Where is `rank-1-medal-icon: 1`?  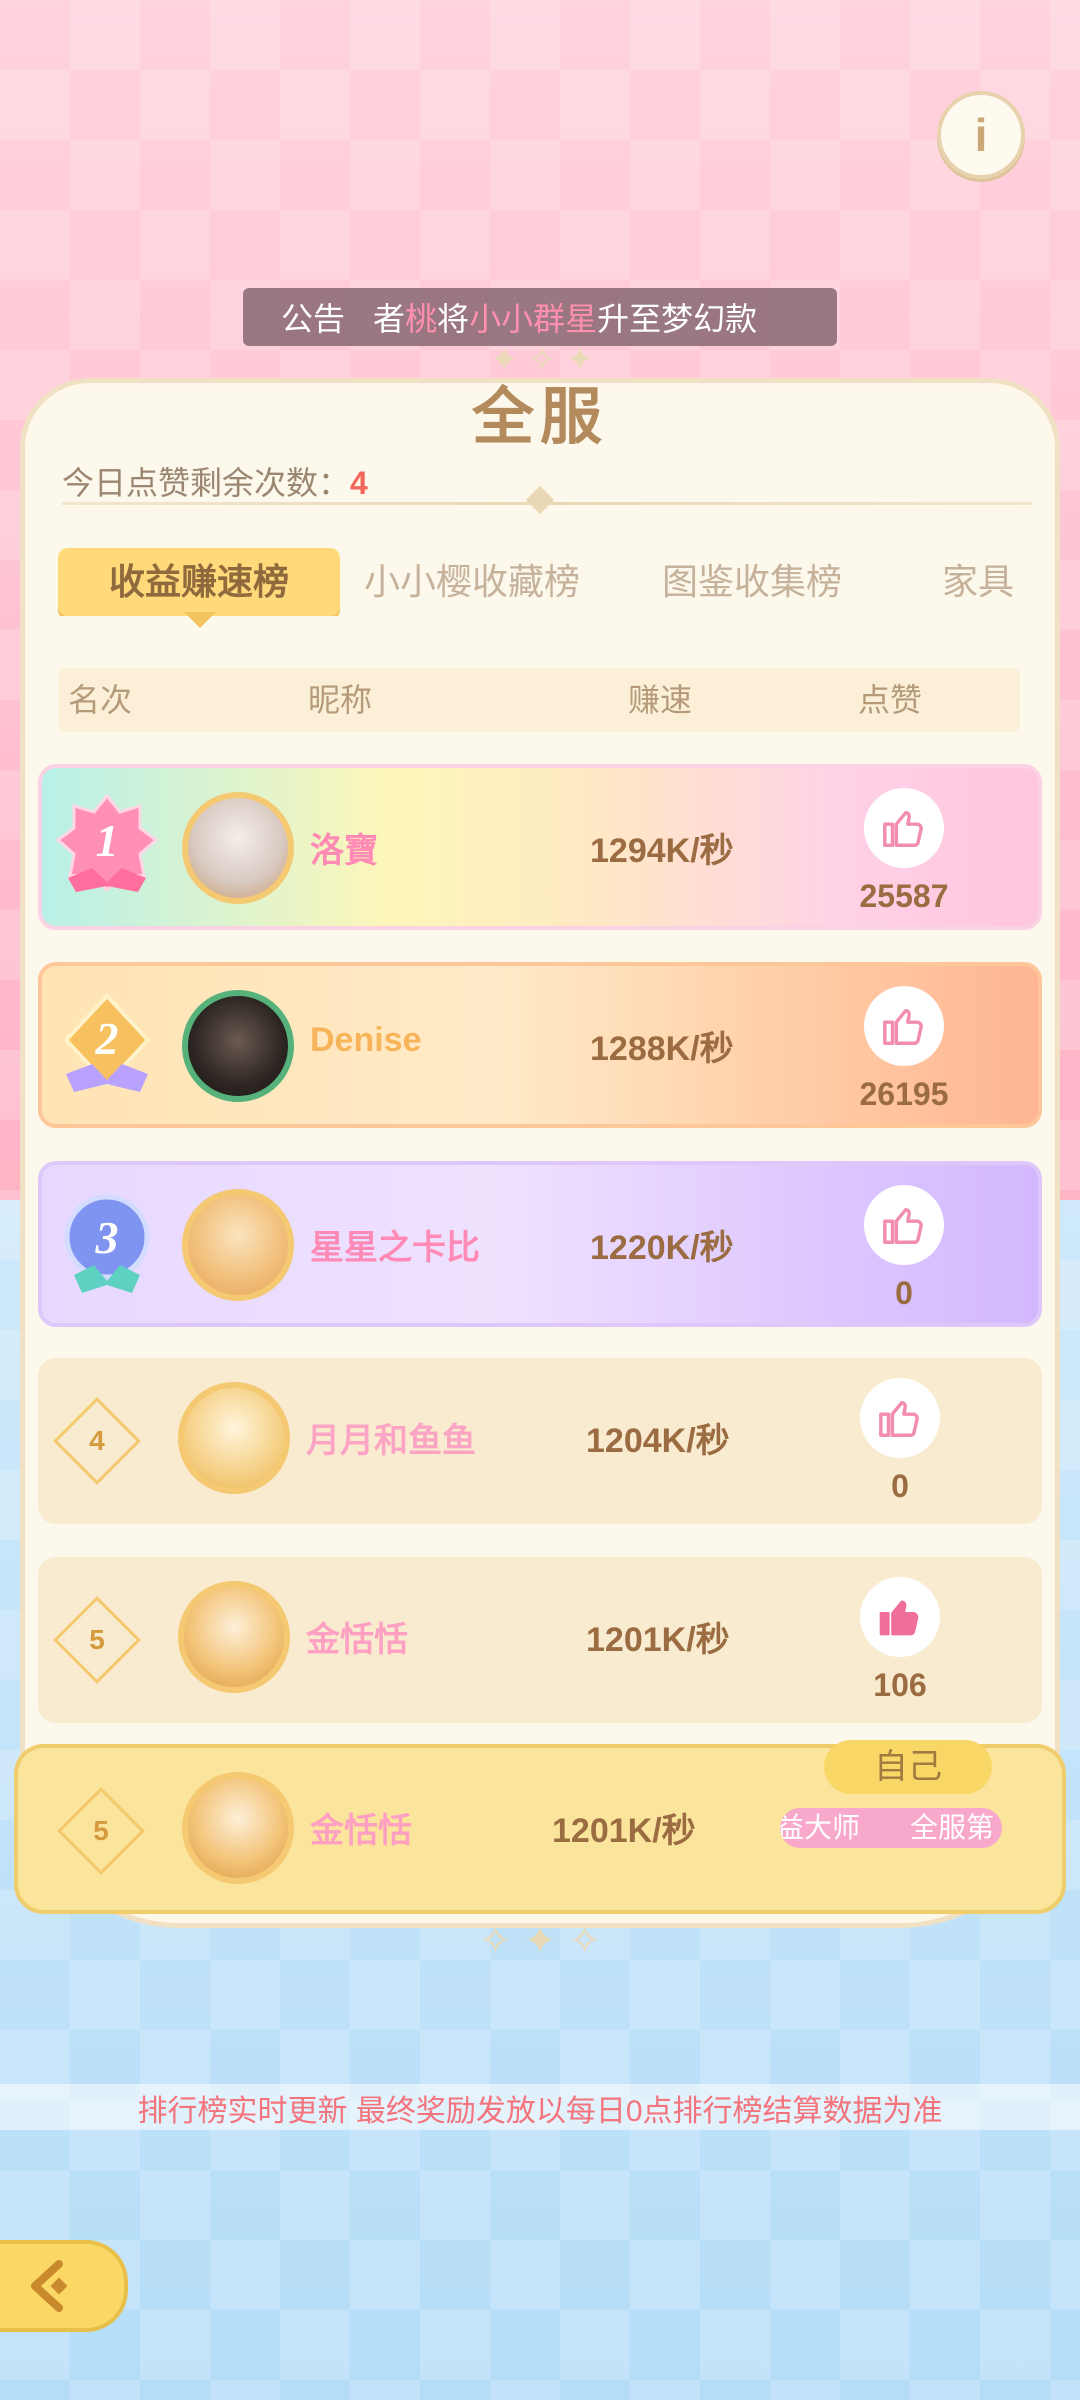 rank-1-medal-icon: 1 is located at coordinates (107, 843).